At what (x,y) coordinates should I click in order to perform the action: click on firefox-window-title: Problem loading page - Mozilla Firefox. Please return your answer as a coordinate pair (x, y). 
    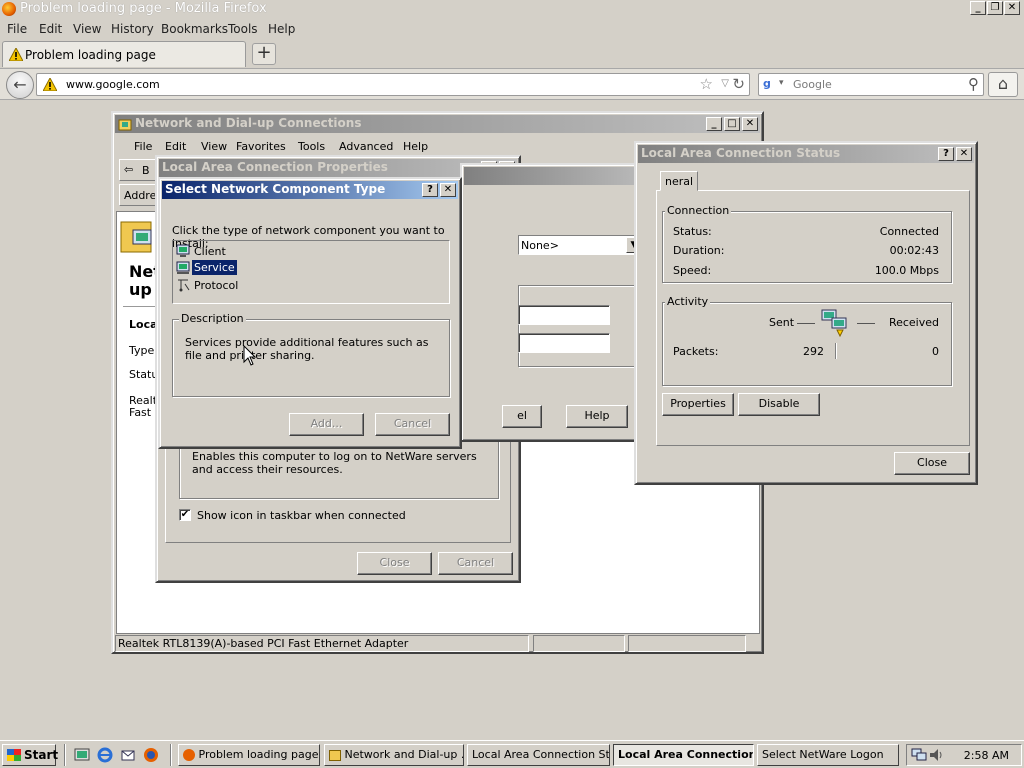
    Looking at the image, I should click on (143, 8).